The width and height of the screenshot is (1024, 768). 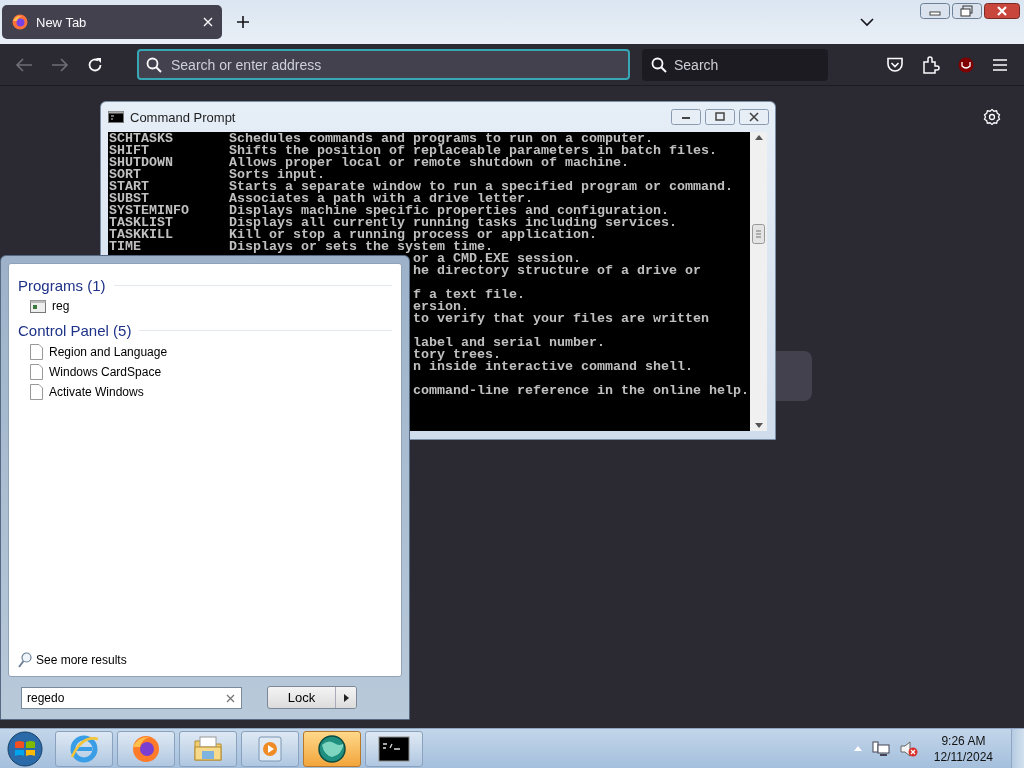 I want to click on scroll-up-icon, so click(x=758, y=137).